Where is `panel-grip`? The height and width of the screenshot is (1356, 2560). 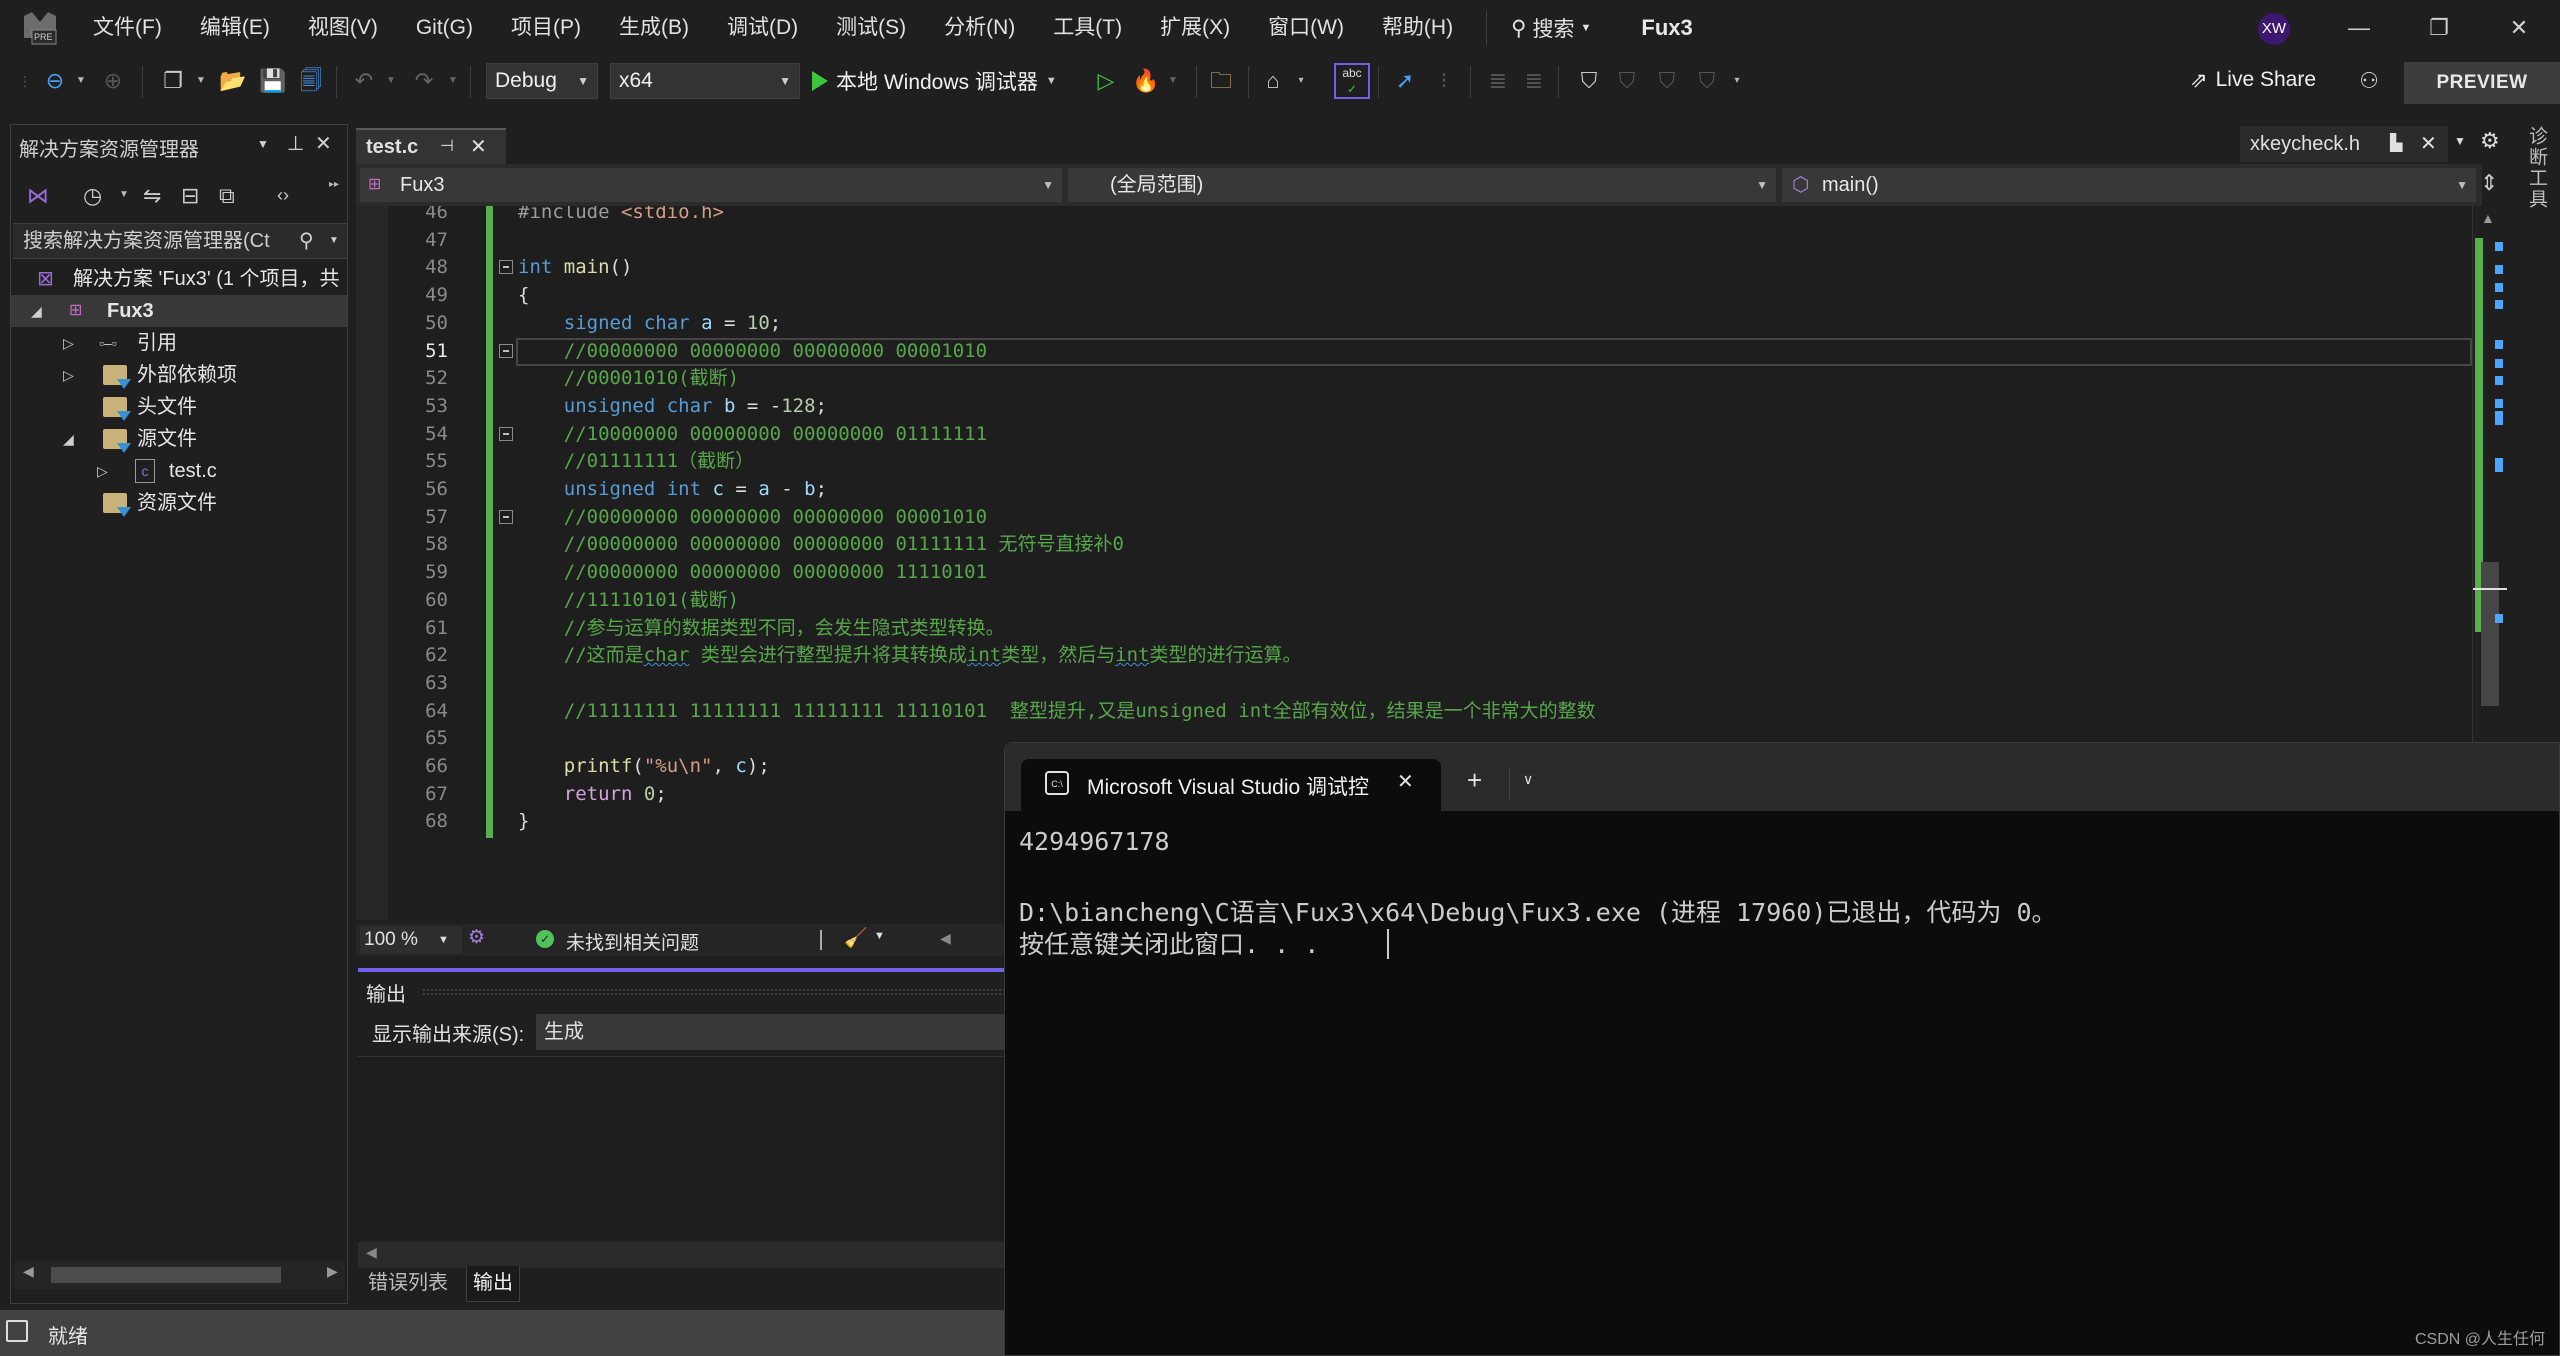 panel-grip is located at coordinates (722, 992).